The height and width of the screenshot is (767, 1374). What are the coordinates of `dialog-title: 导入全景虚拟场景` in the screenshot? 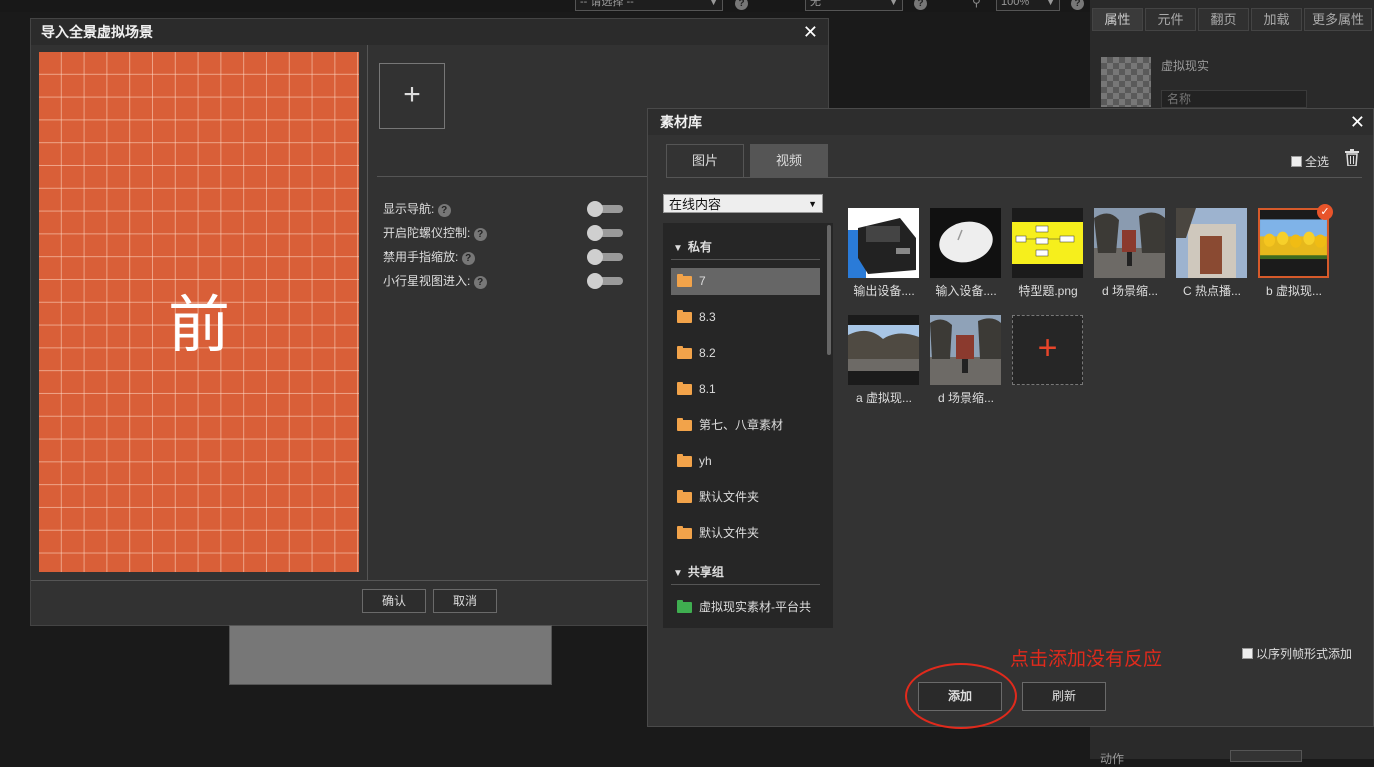 It's located at (429, 32).